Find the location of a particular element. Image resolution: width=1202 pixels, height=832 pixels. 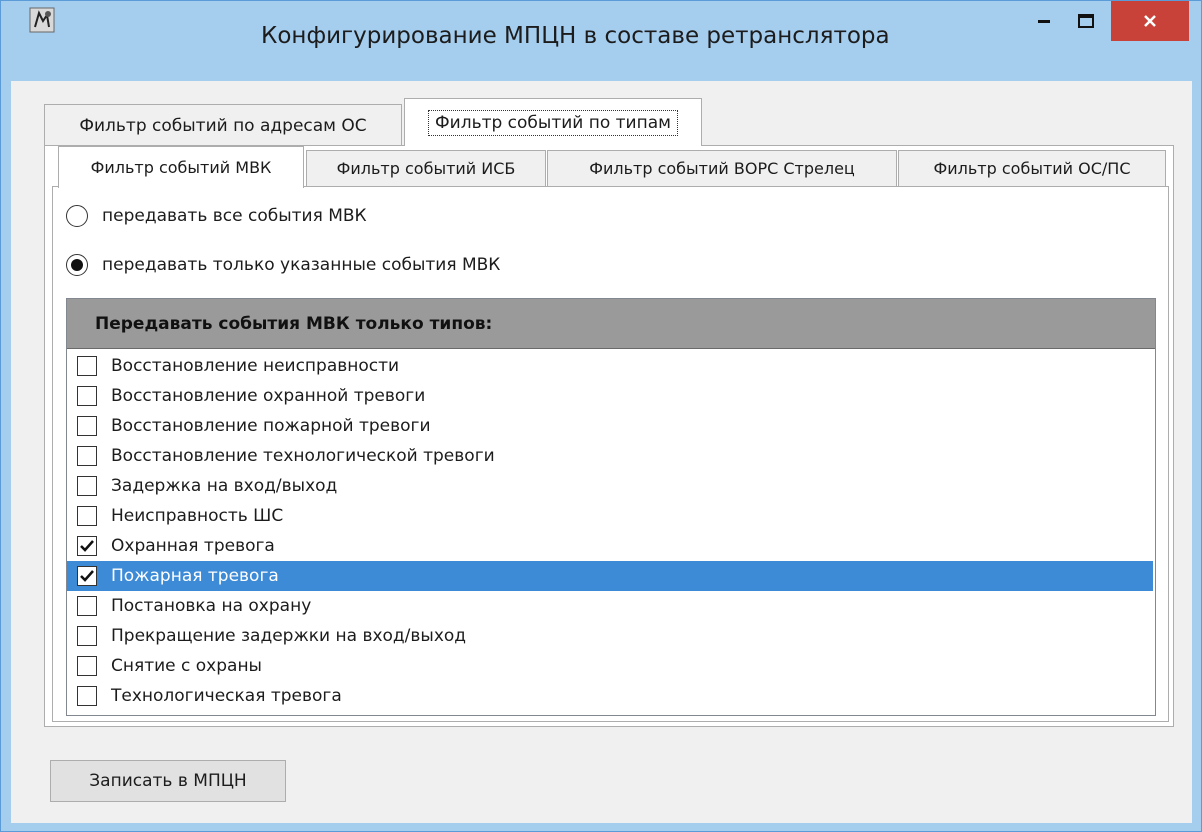

maximize-button is located at coordinates (1086, 21).